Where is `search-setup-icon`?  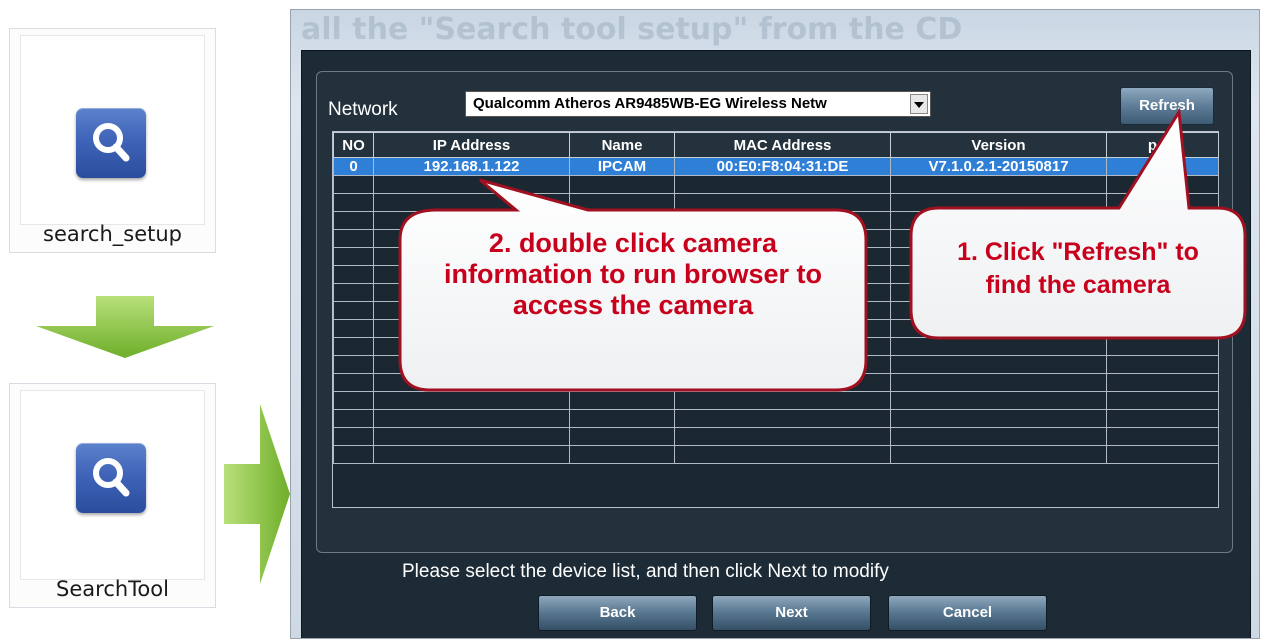
search-setup-icon is located at coordinates (111, 143).